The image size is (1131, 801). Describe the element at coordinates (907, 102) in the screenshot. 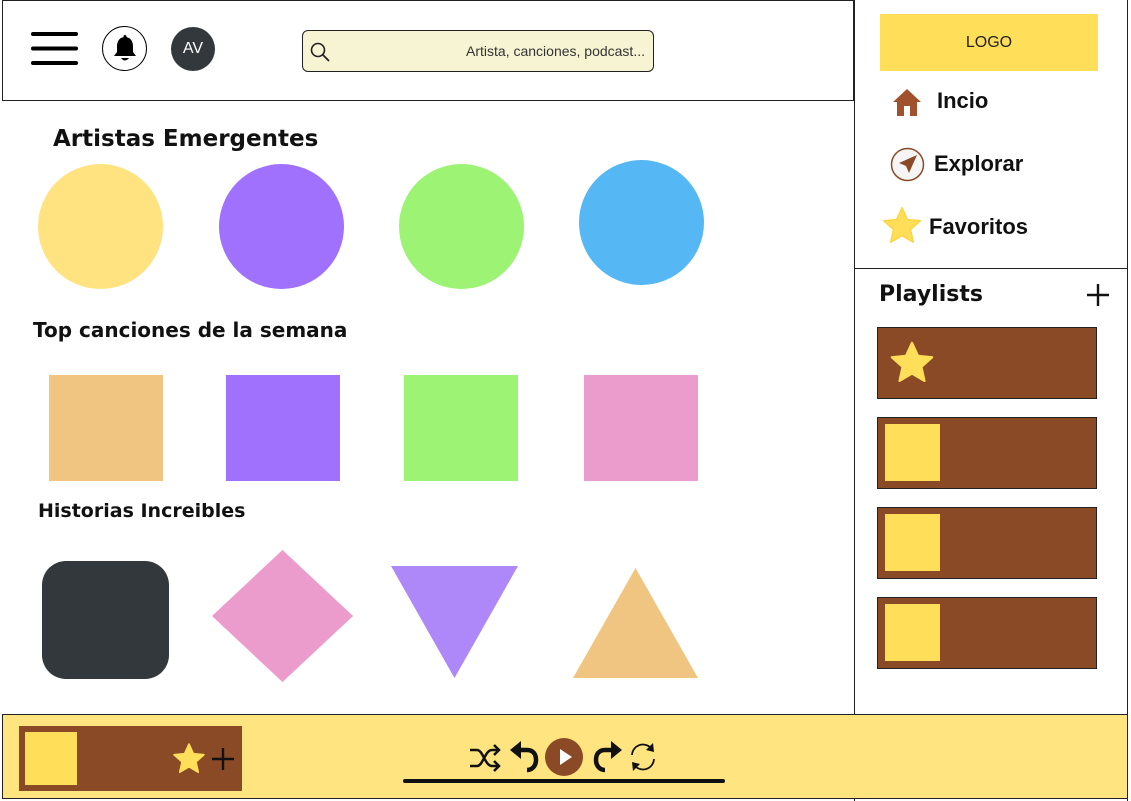

I see `home-icon` at that location.